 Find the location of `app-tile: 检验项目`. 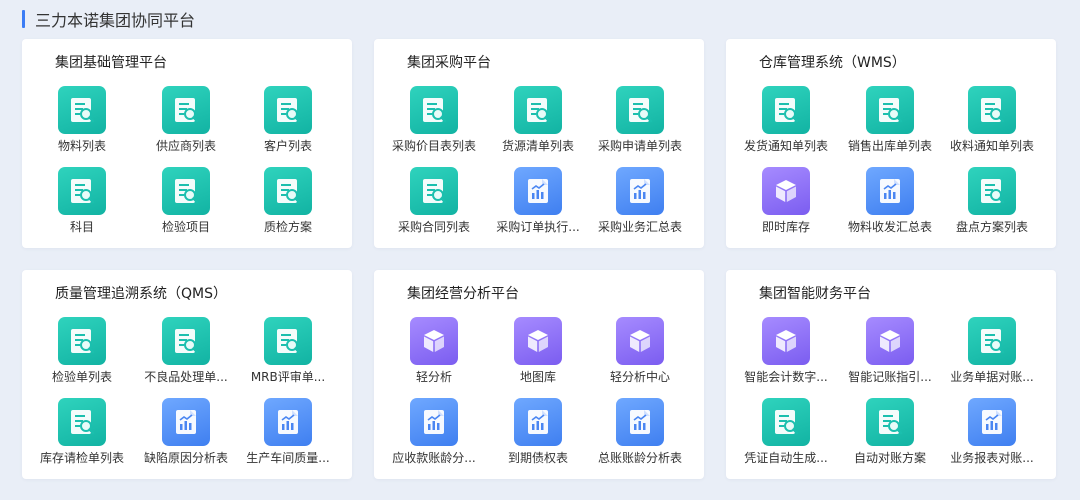

app-tile: 检验项目 is located at coordinates (186, 202).